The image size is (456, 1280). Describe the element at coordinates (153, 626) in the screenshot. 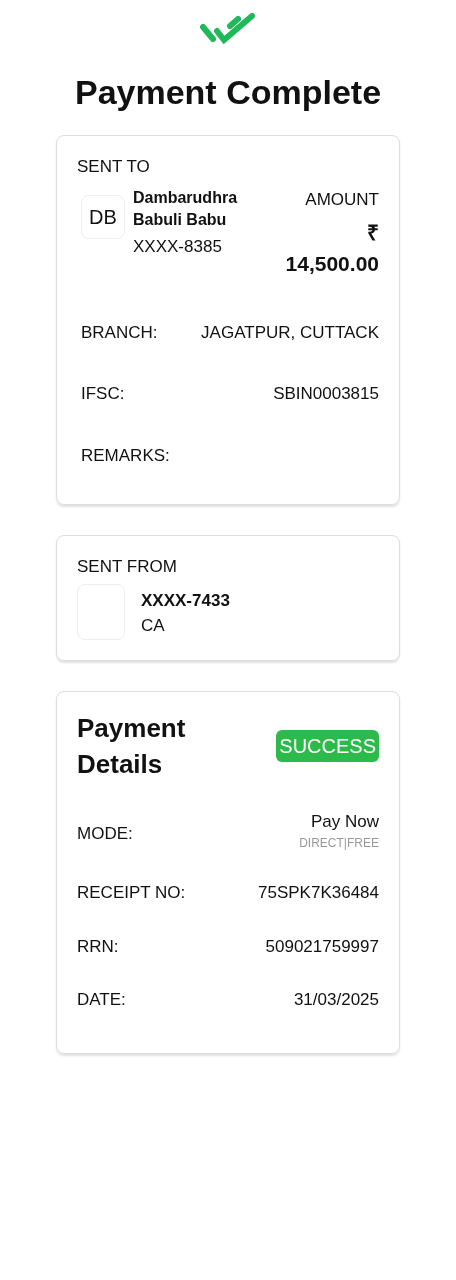

I see `account-type: CA` at that location.